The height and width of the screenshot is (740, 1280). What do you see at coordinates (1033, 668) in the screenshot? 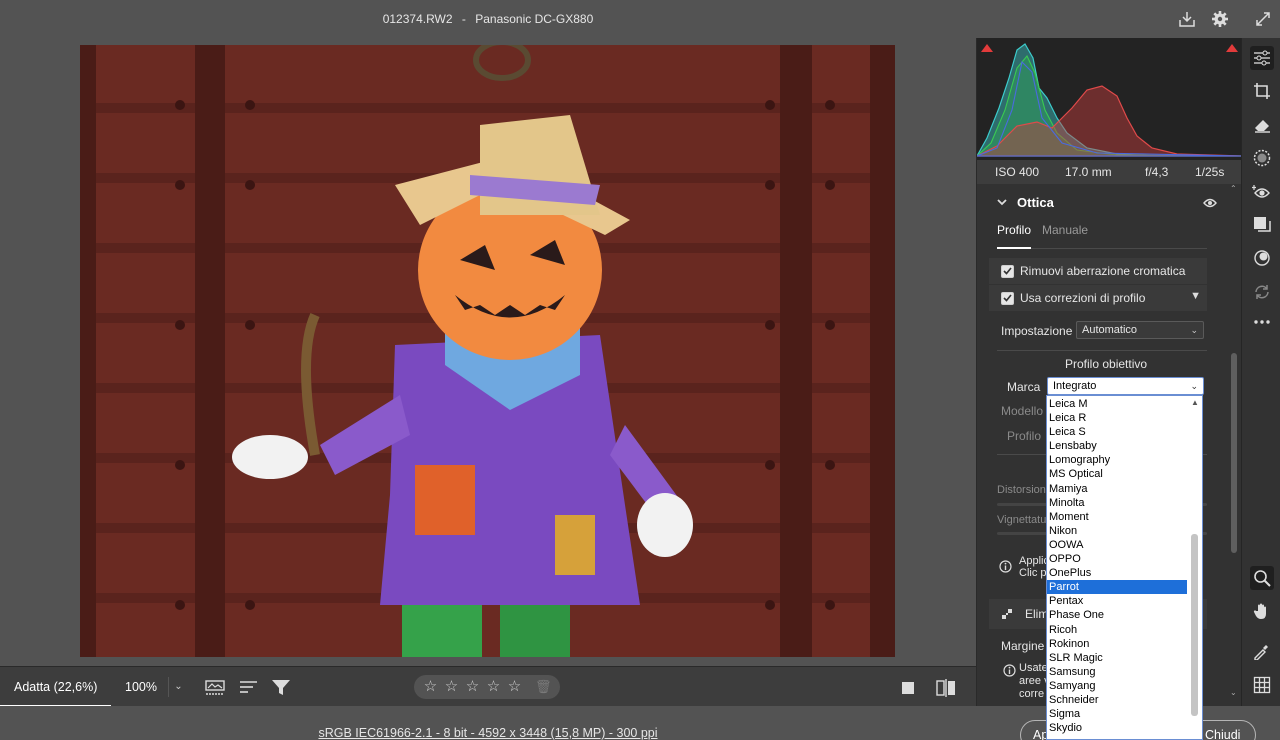
I see `info2-line1: Usate` at bounding box center [1033, 668].